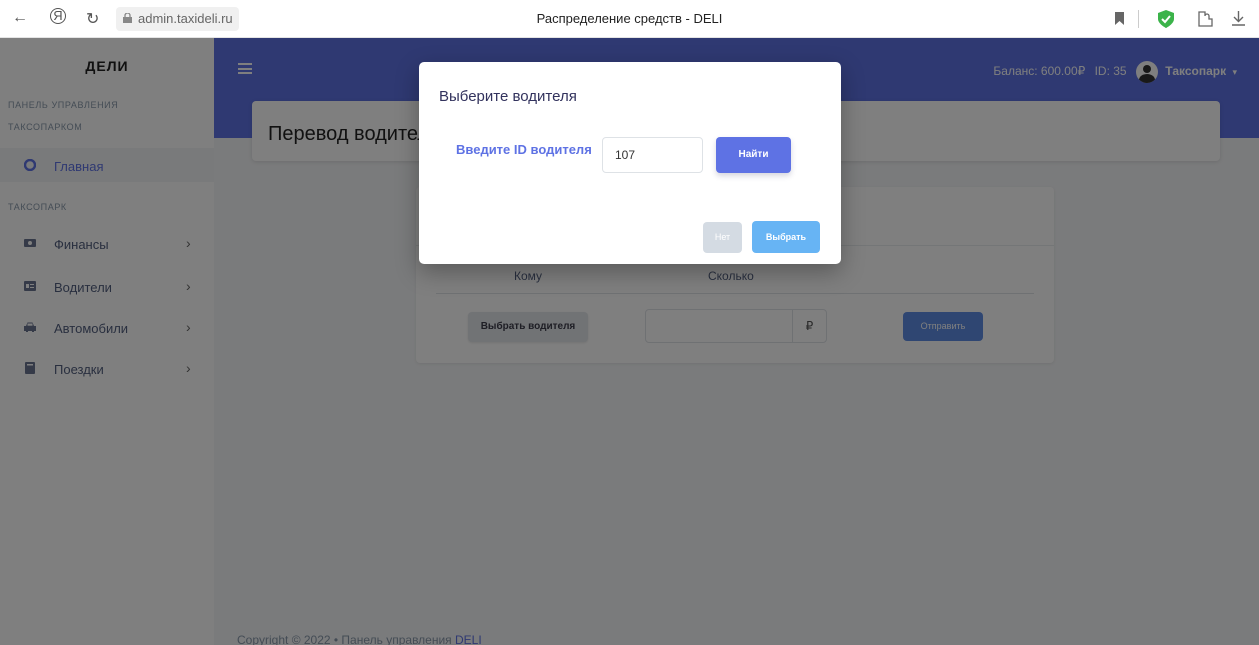 Image resolution: width=1259 pixels, height=645 pixels. What do you see at coordinates (722, 237) in the screenshot?
I see `no-button: Нет` at bounding box center [722, 237].